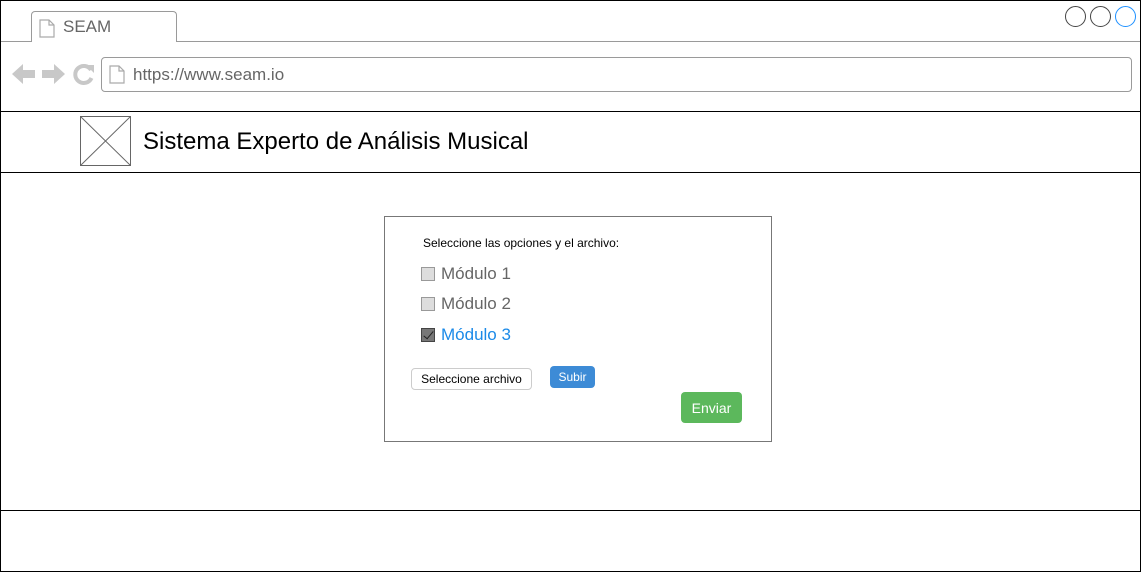  What do you see at coordinates (570, 541) in the screenshot?
I see `page-footer` at bounding box center [570, 541].